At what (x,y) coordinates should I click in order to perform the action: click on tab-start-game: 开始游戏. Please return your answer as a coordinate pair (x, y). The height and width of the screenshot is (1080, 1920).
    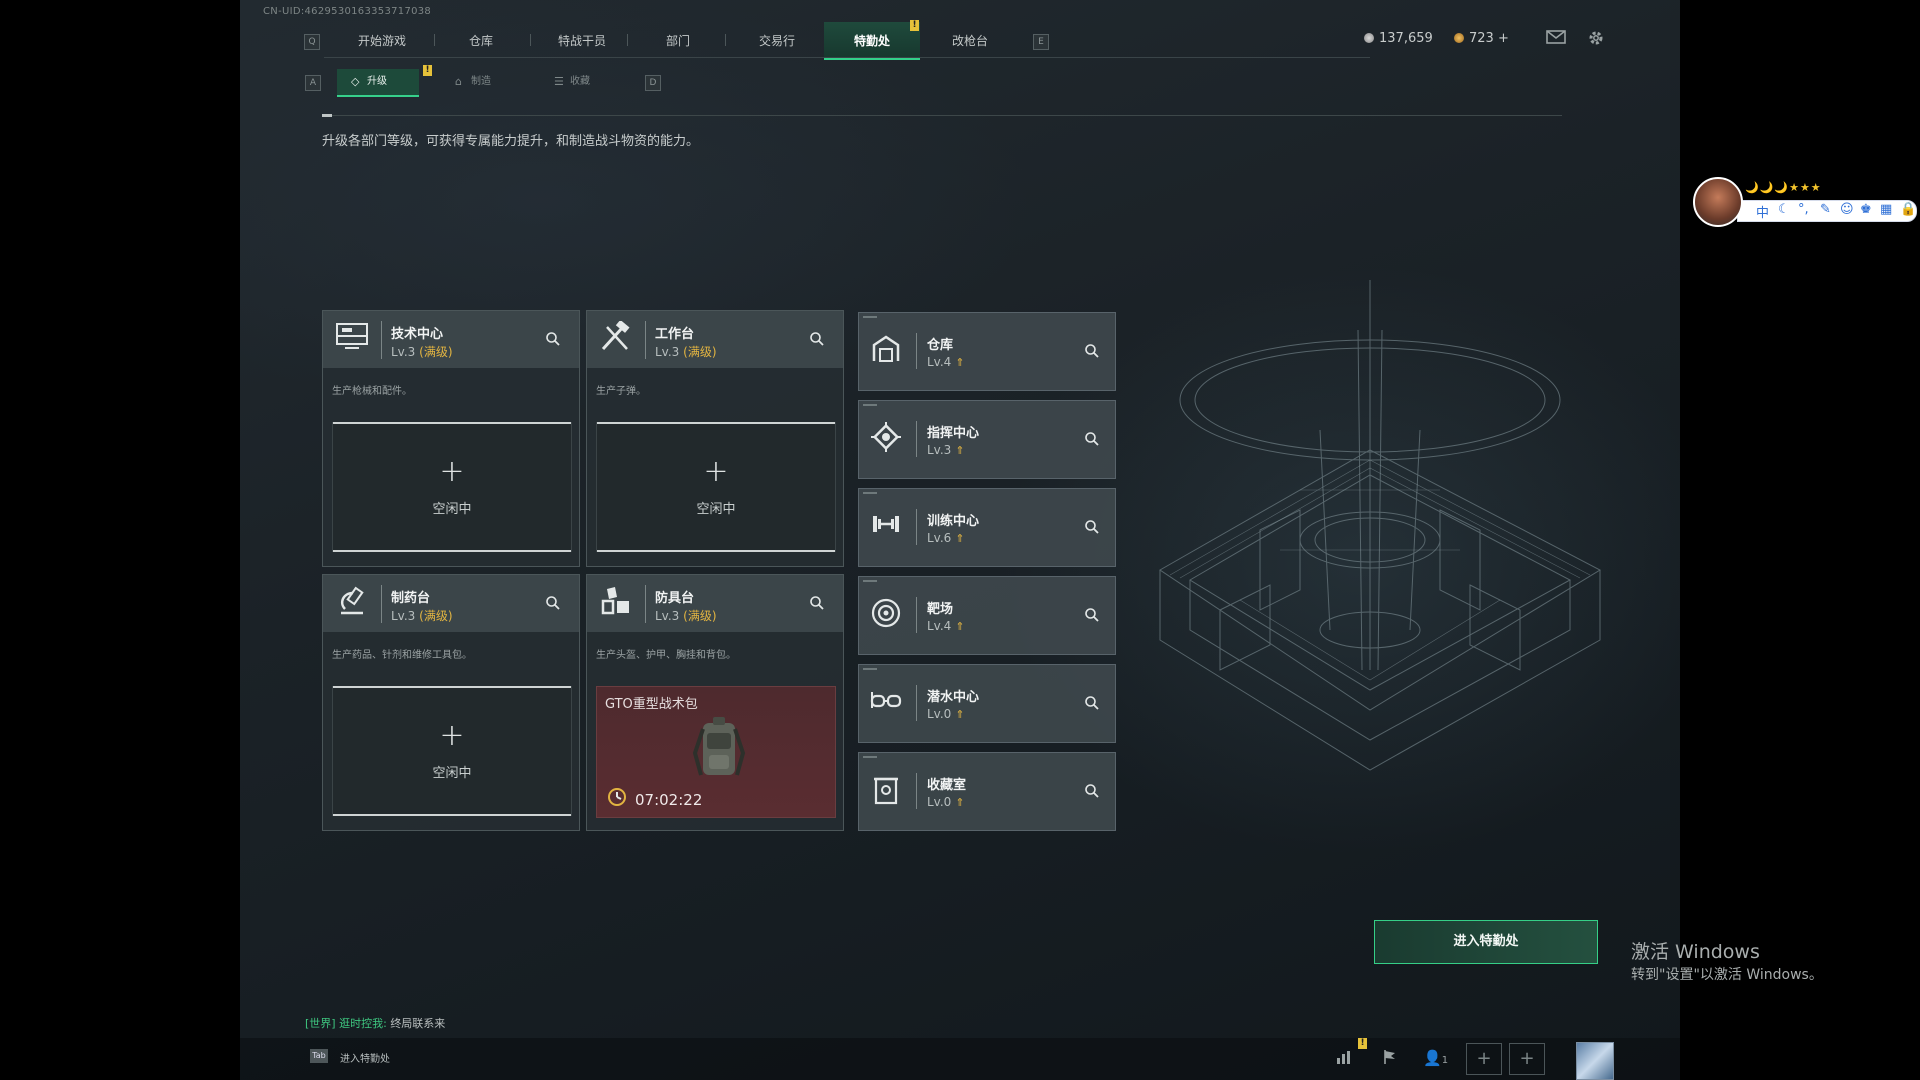
    Looking at the image, I should click on (382, 40).